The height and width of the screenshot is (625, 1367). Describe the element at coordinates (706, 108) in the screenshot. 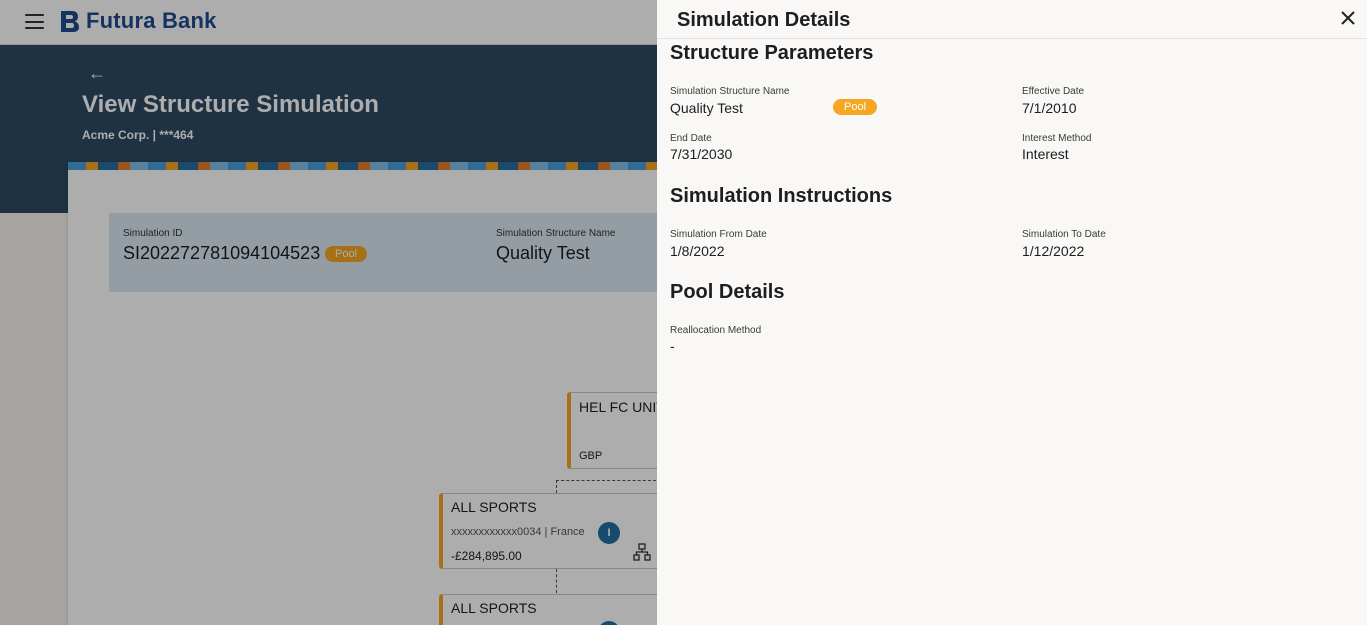

I see `structure-name-value: Quality Test` at that location.